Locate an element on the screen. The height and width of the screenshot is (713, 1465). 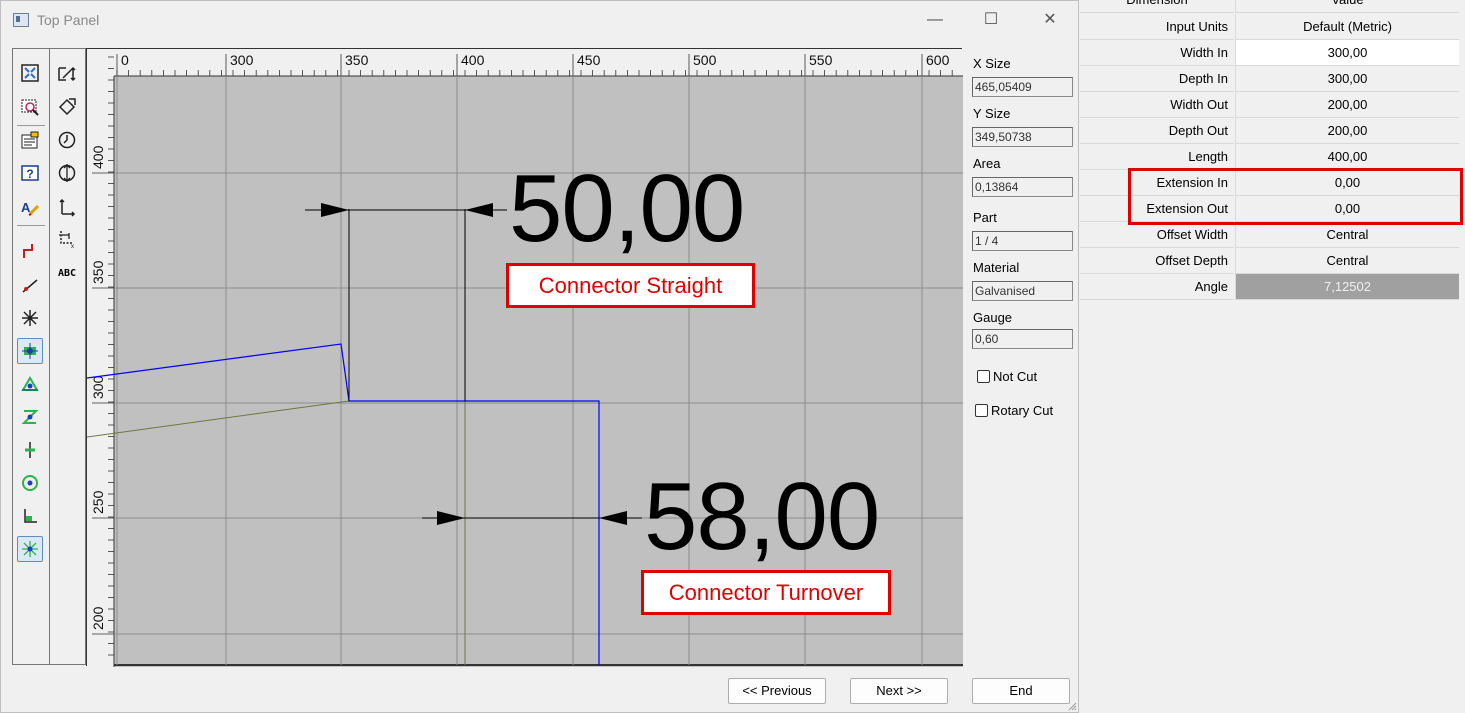
property-name: Width In is located at coordinates (1157, 53).